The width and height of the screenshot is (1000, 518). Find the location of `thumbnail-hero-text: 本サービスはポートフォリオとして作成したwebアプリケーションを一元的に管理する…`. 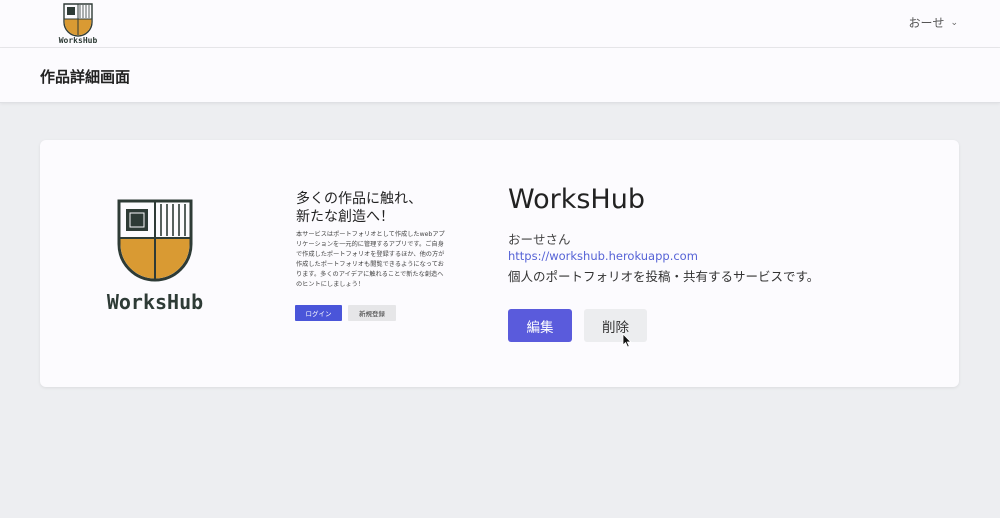

thumbnail-hero-text: 本サービスはポートフォリオとして作成したwebアプリケーションを一元的に管理する… is located at coordinates (370, 259).